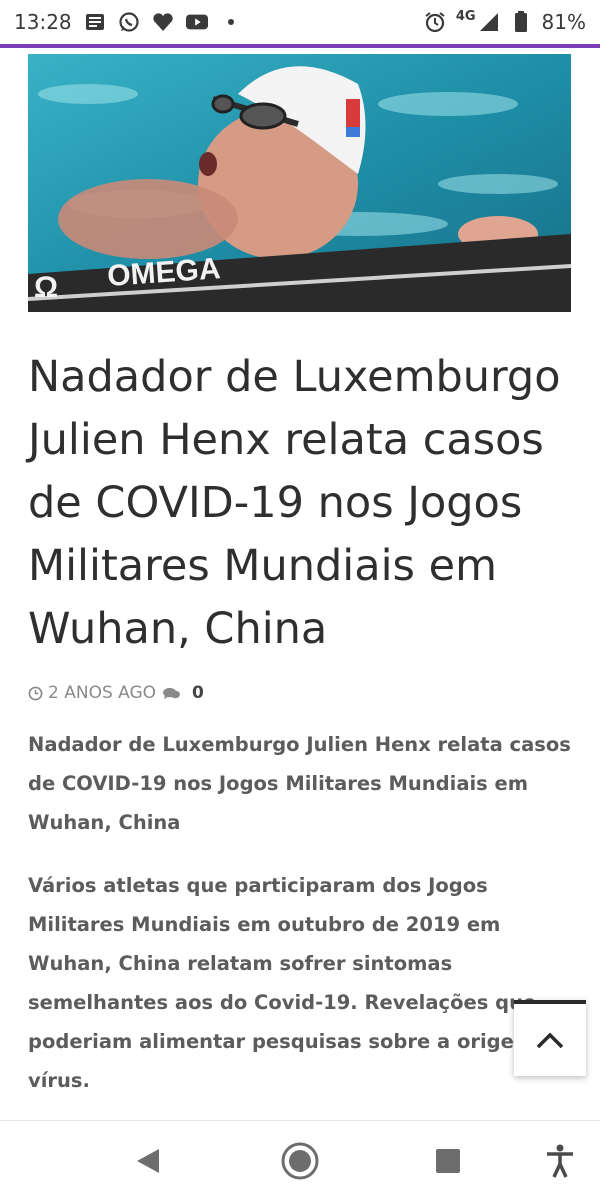 This screenshot has height=1201, width=600. Describe the element at coordinates (300, 22) in the screenshot. I see `status-bar: 13:28 4G 81%` at that location.